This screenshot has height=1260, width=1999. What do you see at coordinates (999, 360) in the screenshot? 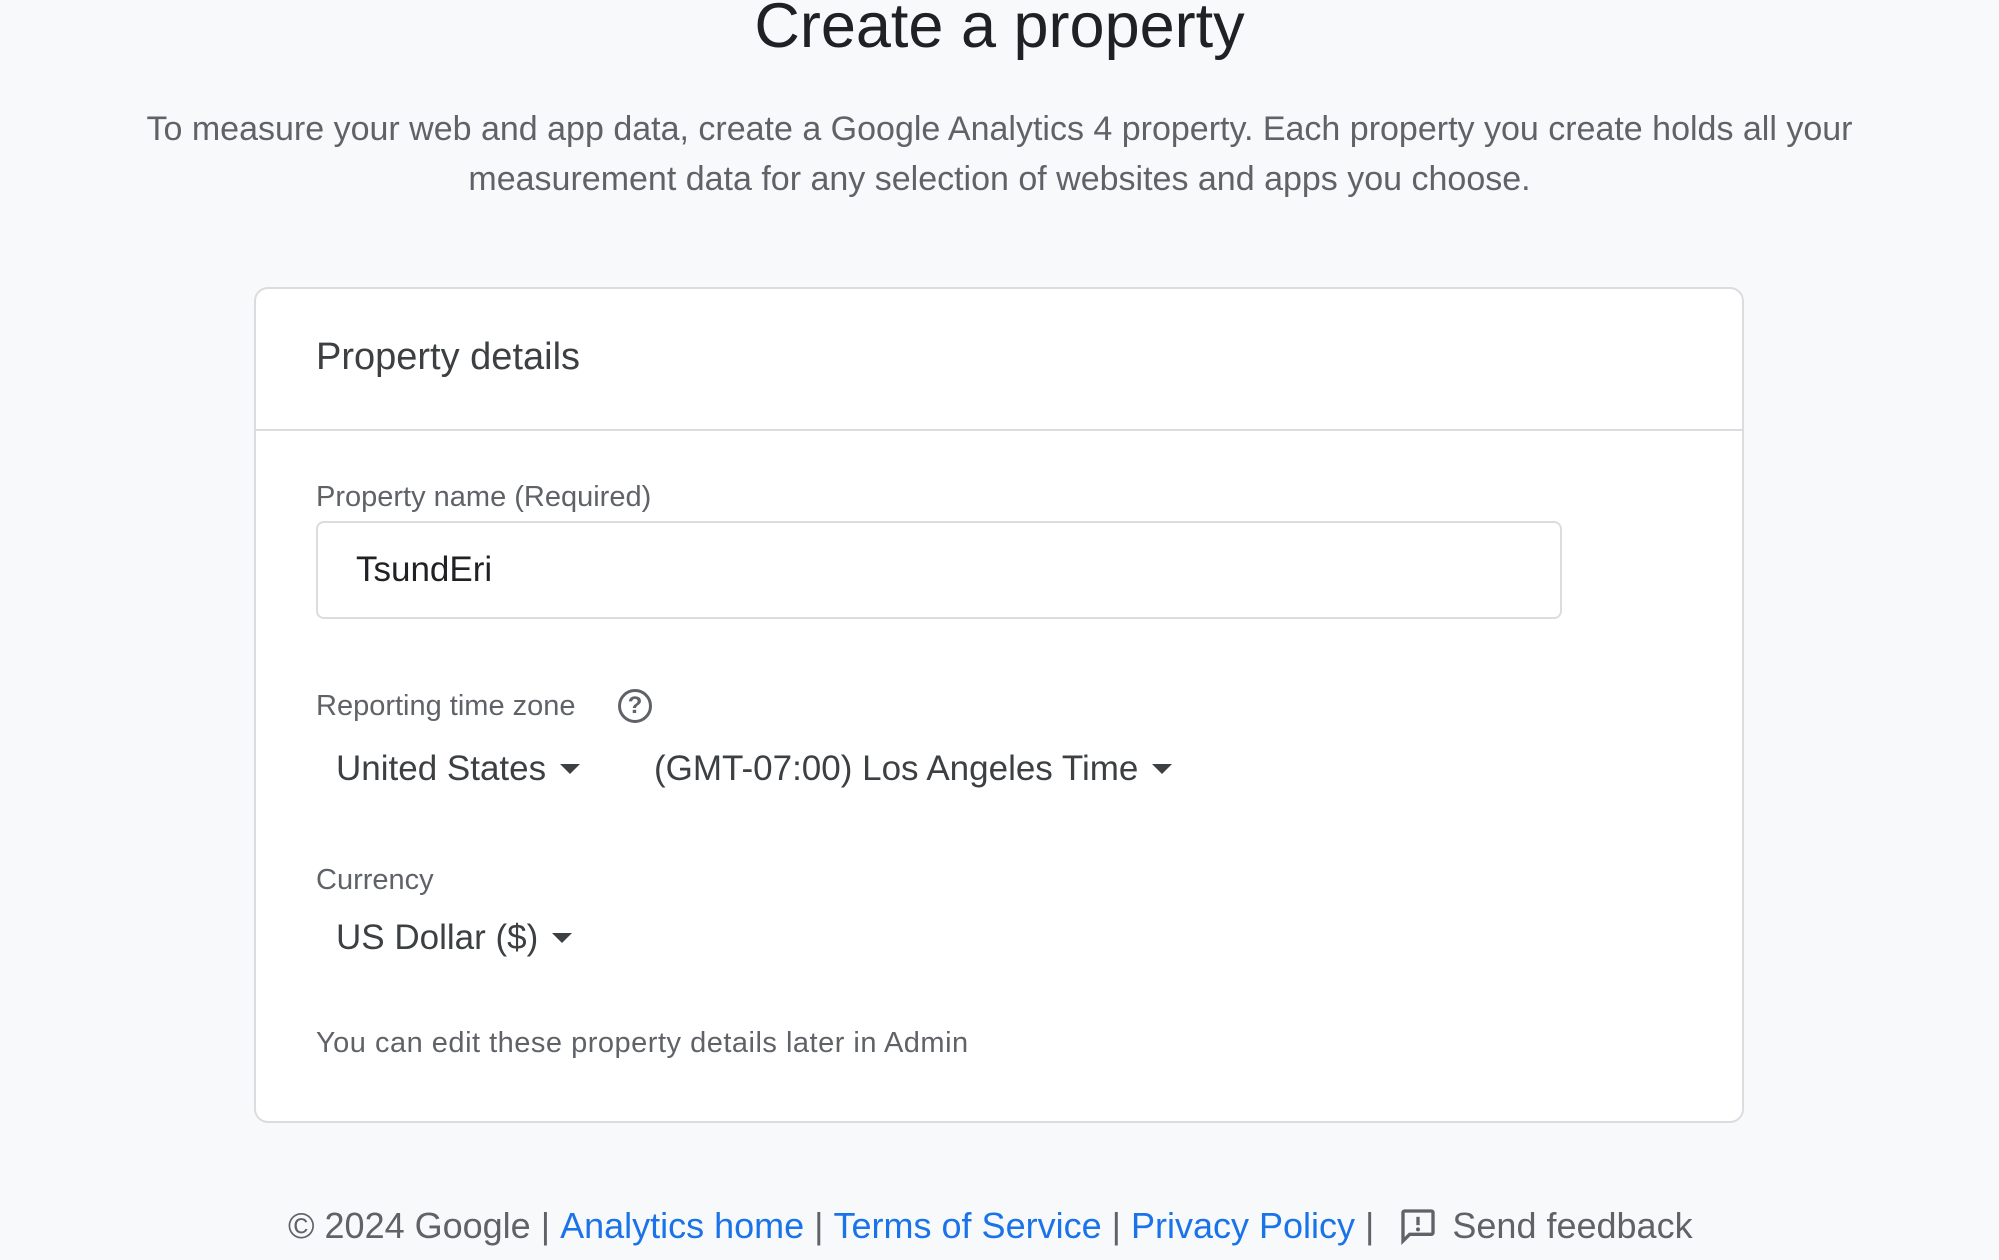
I see `card-header: Property details` at bounding box center [999, 360].